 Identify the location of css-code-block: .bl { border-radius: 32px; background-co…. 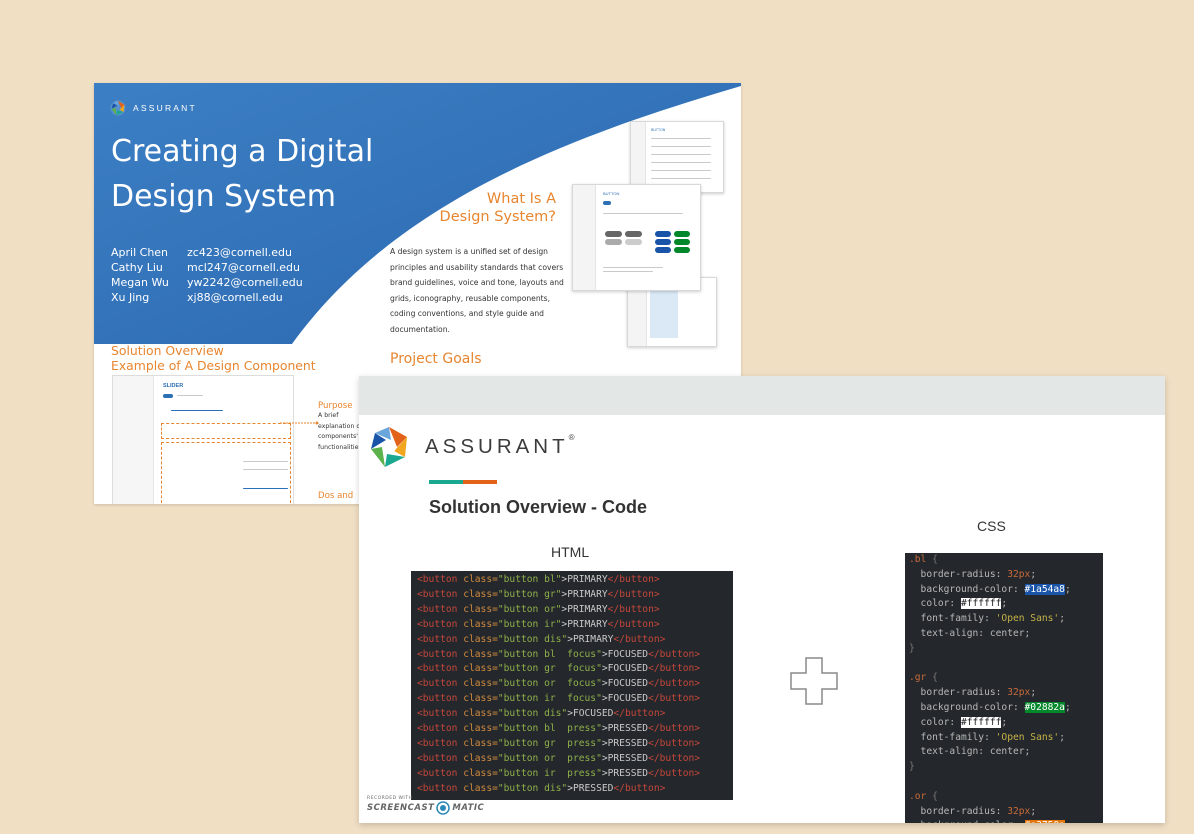
(1004, 688).